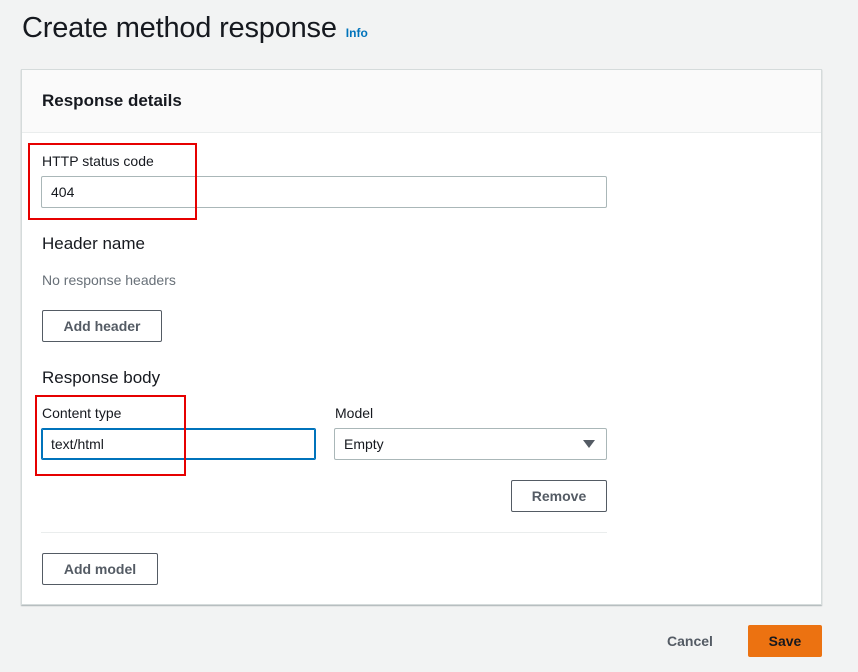  Describe the element at coordinates (364, 444) in the screenshot. I see `model-select-value: Empty` at that location.